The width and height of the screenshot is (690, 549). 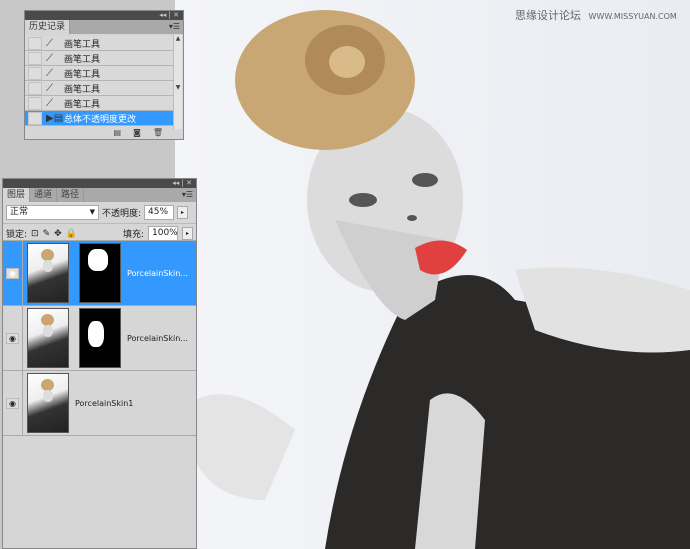 I want to click on history-item: ▶▤ 总体不透明度更改, so click(x=99, y=118).